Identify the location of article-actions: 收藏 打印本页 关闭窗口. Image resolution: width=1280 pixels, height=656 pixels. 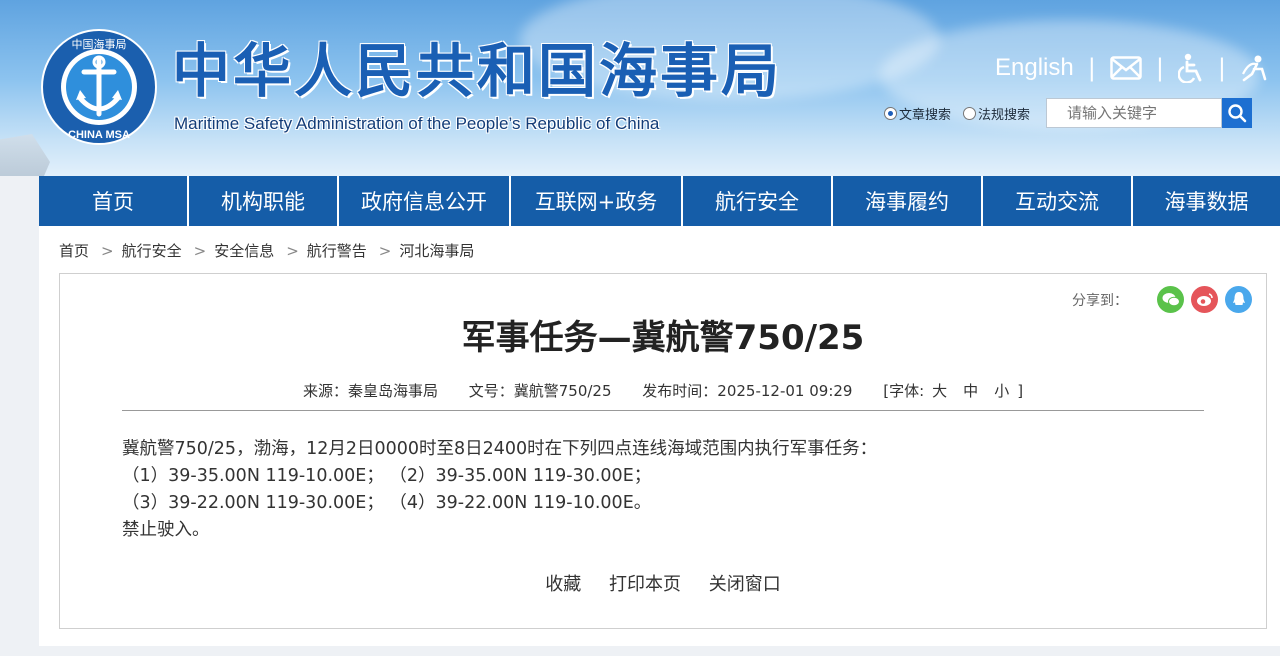
(663, 583).